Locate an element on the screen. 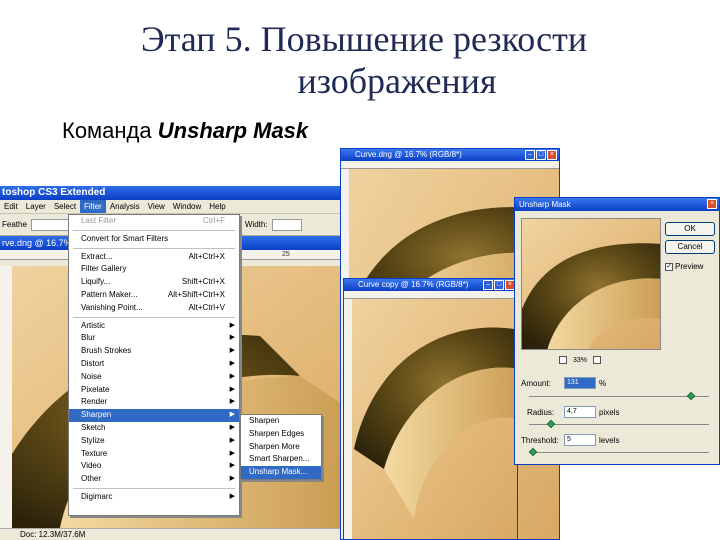 The width and height of the screenshot is (720, 540). curve-copy-canvas is located at coordinates (431, 419).